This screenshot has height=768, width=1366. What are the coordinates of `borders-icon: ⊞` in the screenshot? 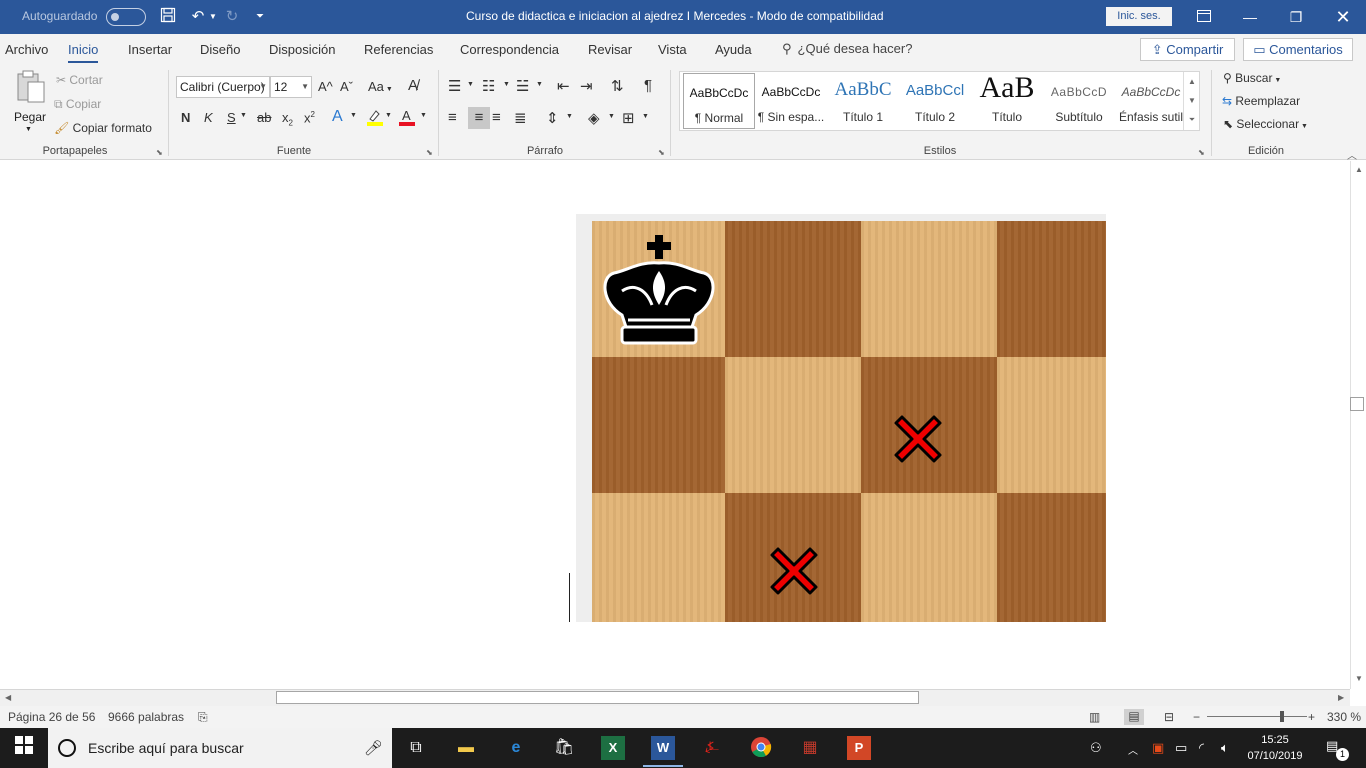 It's located at (628, 118).